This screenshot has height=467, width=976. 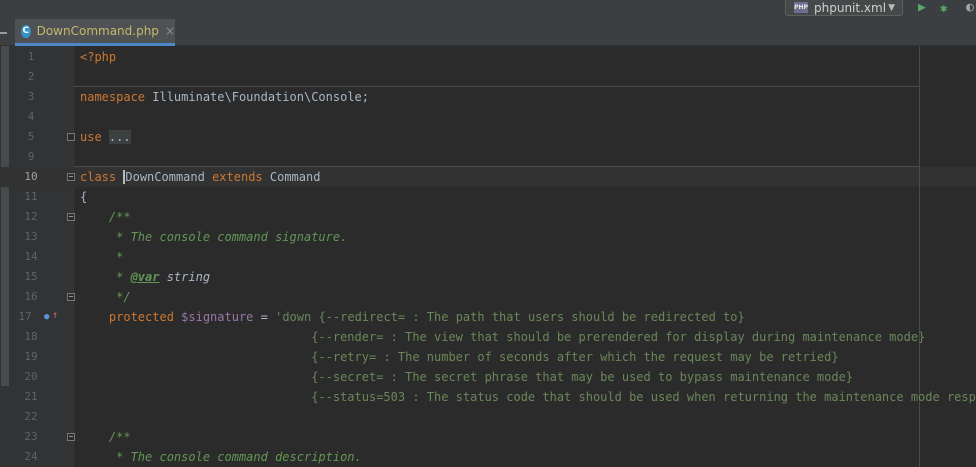 What do you see at coordinates (488, 9) in the screenshot?
I see `navigation-toolbar: PHP phpunit.xml ▼ ▶ ✱ ◐` at bounding box center [488, 9].